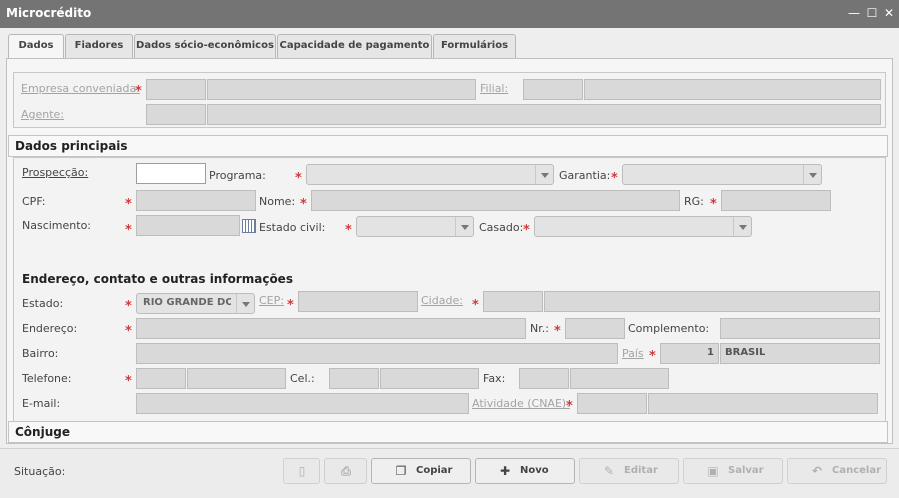 This screenshot has width=899, height=498. I want to click on cancelar-button: ↶ Cancelar, so click(837, 471).